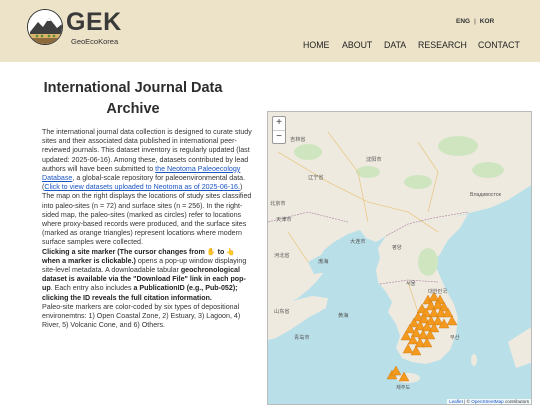 This screenshot has width=540, height=405. What do you see at coordinates (403, 388) in the screenshot?
I see `map-label-jeju: 제주도` at bounding box center [403, 388].